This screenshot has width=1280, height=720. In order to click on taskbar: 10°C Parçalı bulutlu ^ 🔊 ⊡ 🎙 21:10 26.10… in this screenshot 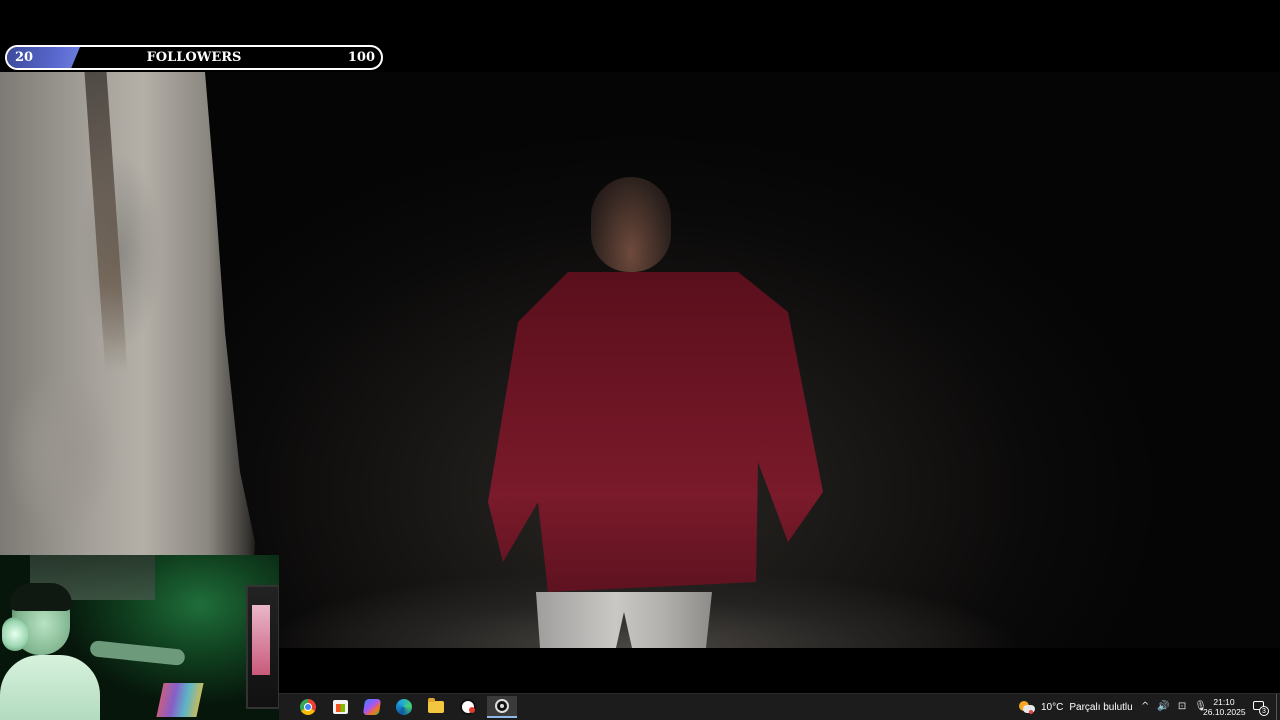, I will do `click(779, 706)`.